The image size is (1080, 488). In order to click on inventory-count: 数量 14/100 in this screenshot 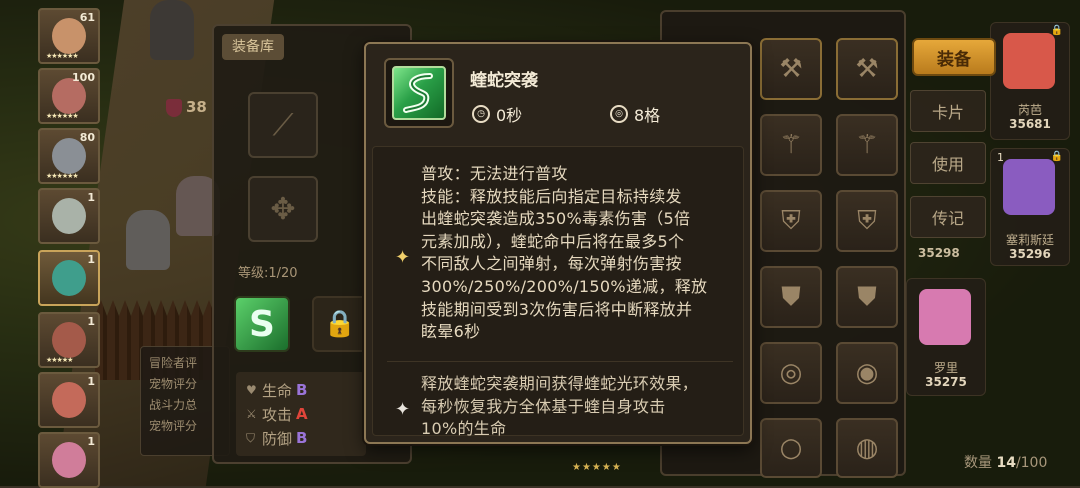, I will do `click(1006, 463)`.